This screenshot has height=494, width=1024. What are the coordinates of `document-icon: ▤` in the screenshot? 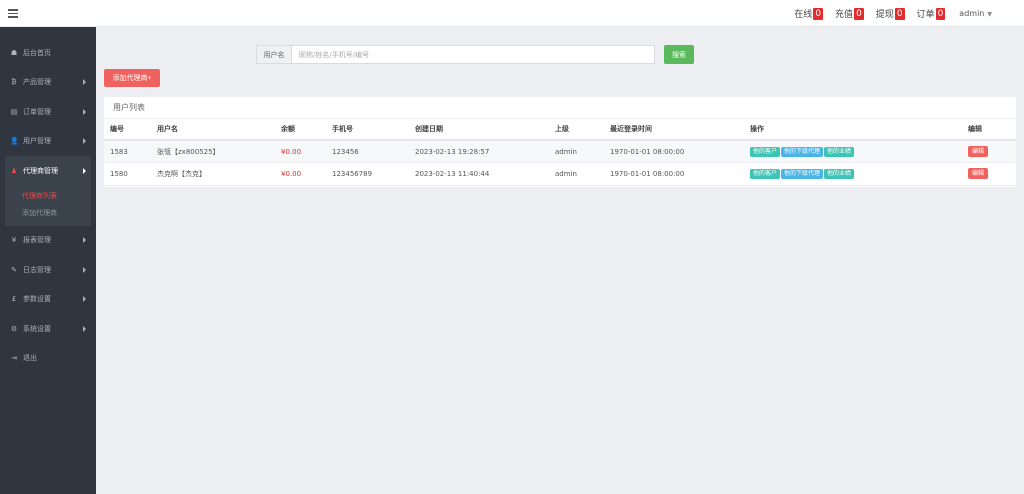 It's located at (14, 111).